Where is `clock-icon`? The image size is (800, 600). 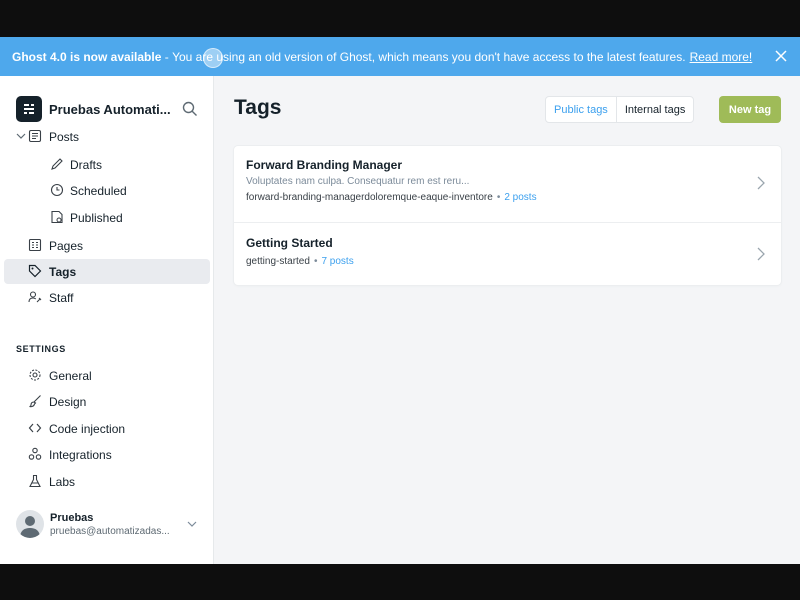 clock-icon is located at coordinates (57, 190).